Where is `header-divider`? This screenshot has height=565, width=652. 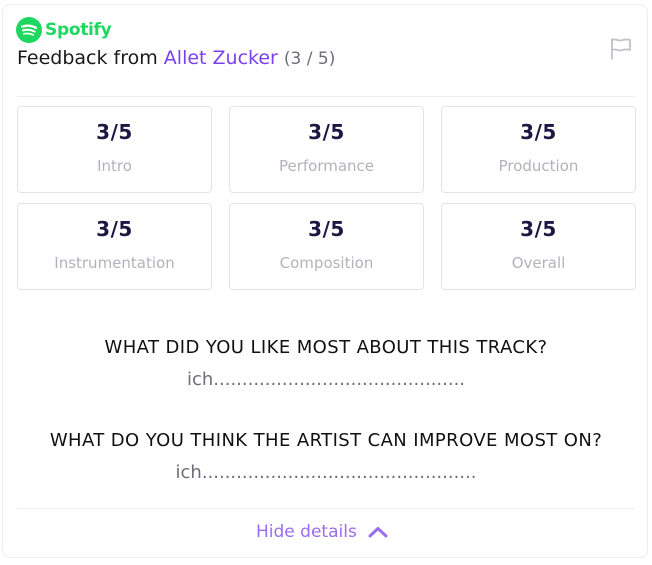
header-divider is located at coordinates (326, 96).